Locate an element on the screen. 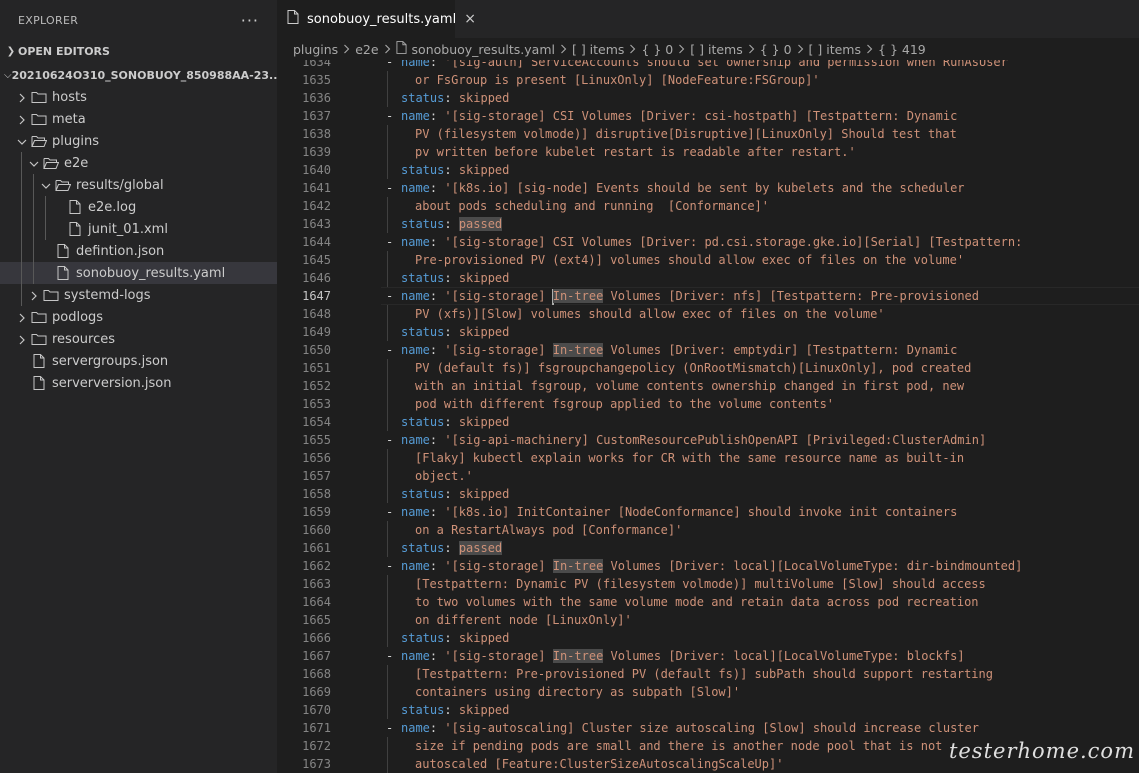 The width and height of the screenshot is (1139, 773). tree-folder-results-global: results/global is located at coordinates (138, 185).